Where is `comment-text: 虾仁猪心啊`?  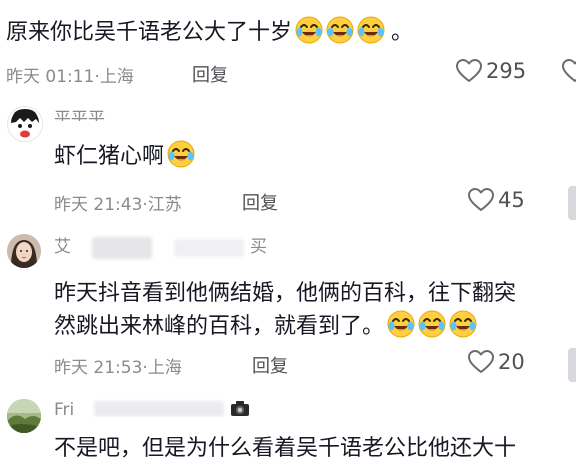 comment-text: 虾仁猪心啊 is located at coordinates (125, 156).